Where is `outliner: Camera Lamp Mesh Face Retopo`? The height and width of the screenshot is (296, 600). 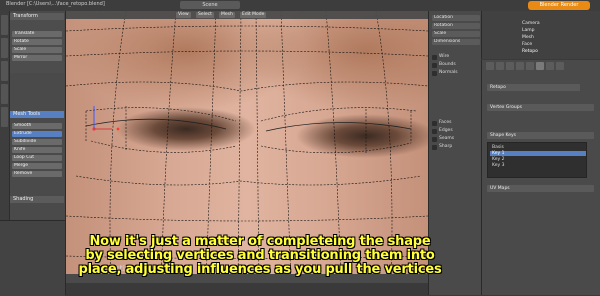 outliner: Camera Lamp Mesh Face Retopo is located at coordinates (540, 35).